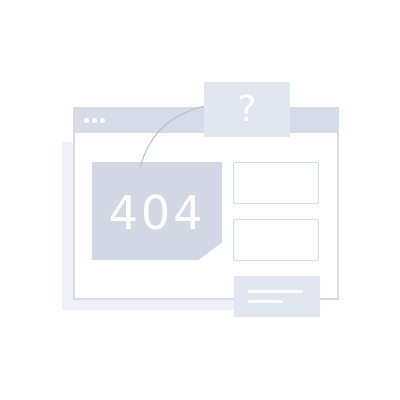  I want to click on message-card, so click(277, 296).